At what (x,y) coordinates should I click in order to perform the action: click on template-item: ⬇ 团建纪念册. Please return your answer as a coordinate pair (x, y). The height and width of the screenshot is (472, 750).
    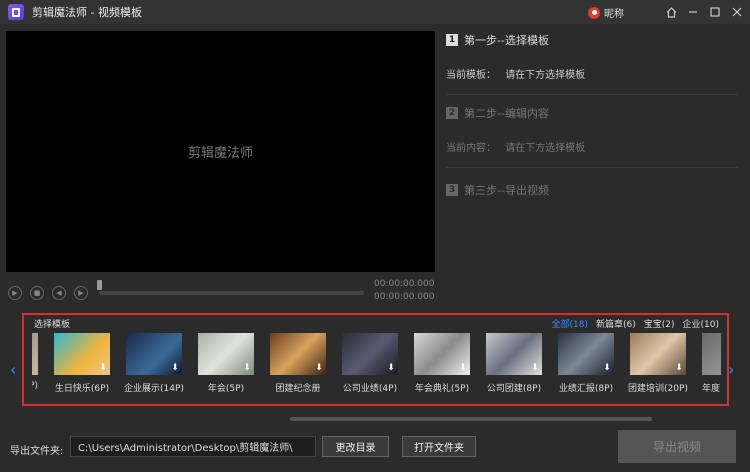
    Looking at the image, I should click on (299, 363).